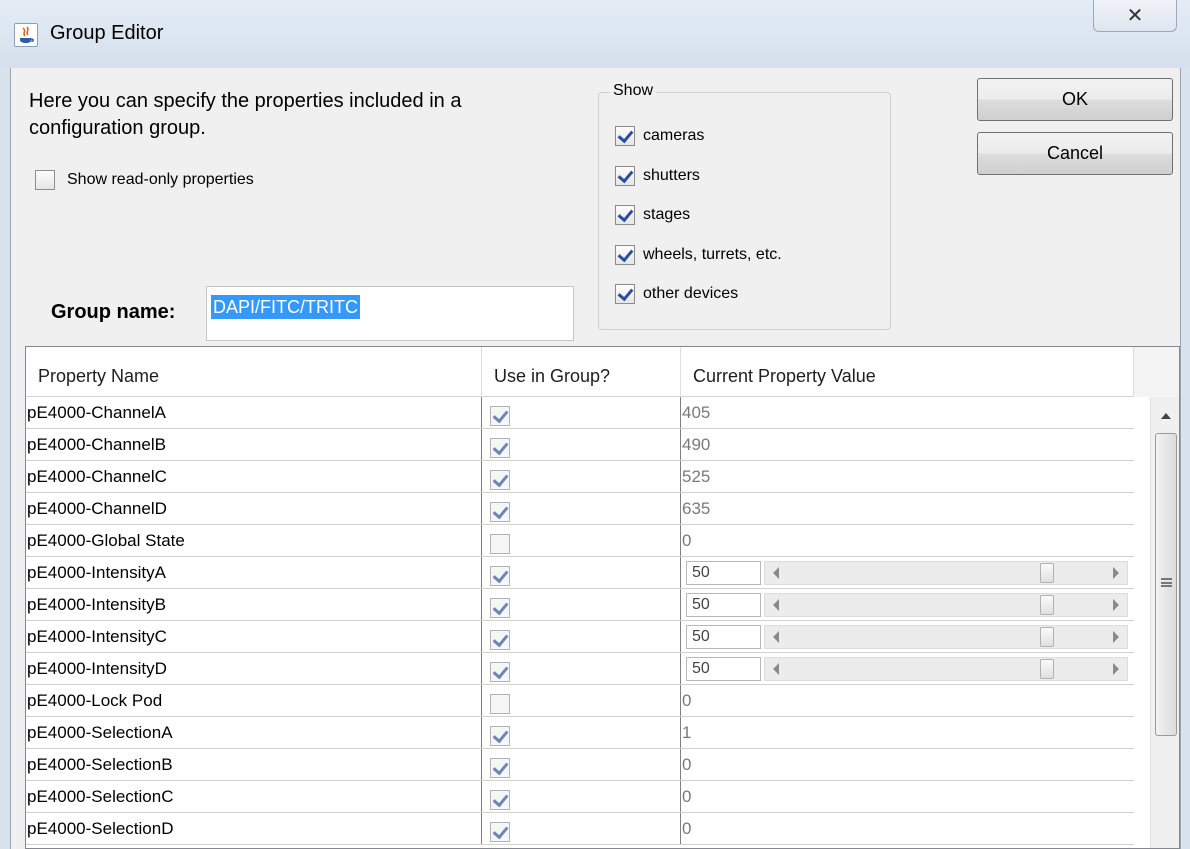 The height and width of the screenshot is (849, 1190). I want to click on table-row: pE4000-IntensityC 50, so click(580, 637).